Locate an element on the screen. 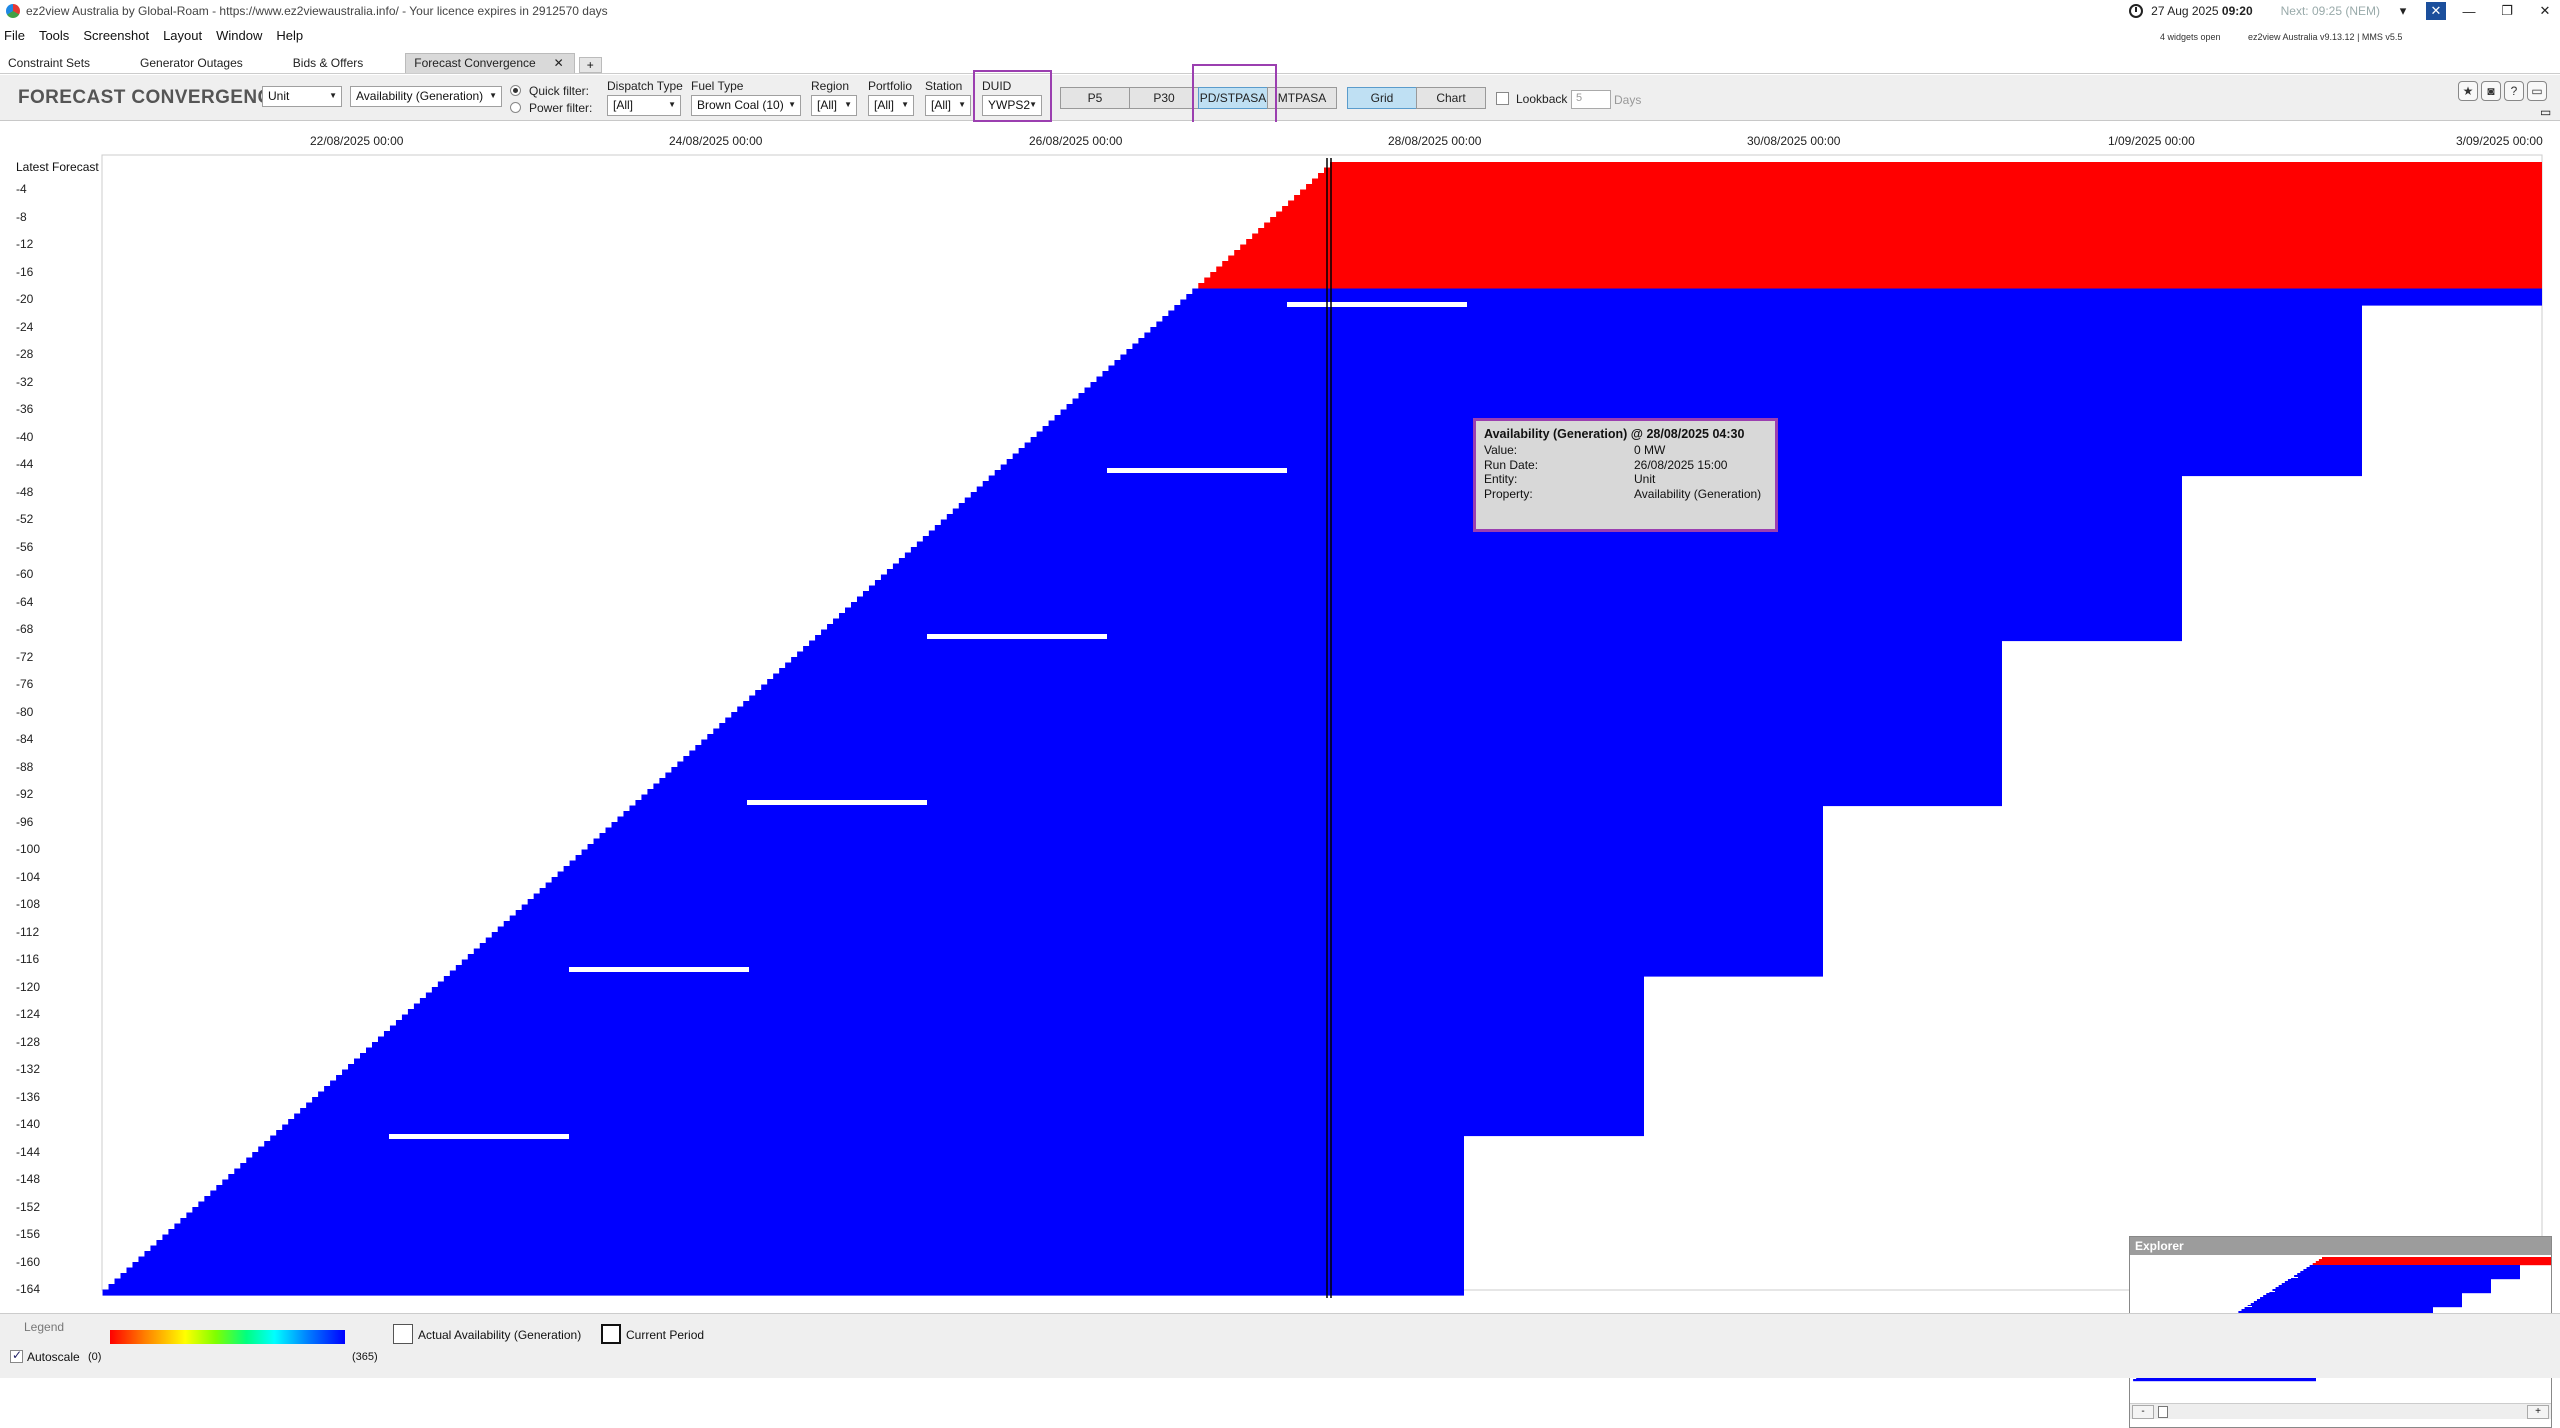  property-select: Availability (Generation) is located at coordinates (426, 96).